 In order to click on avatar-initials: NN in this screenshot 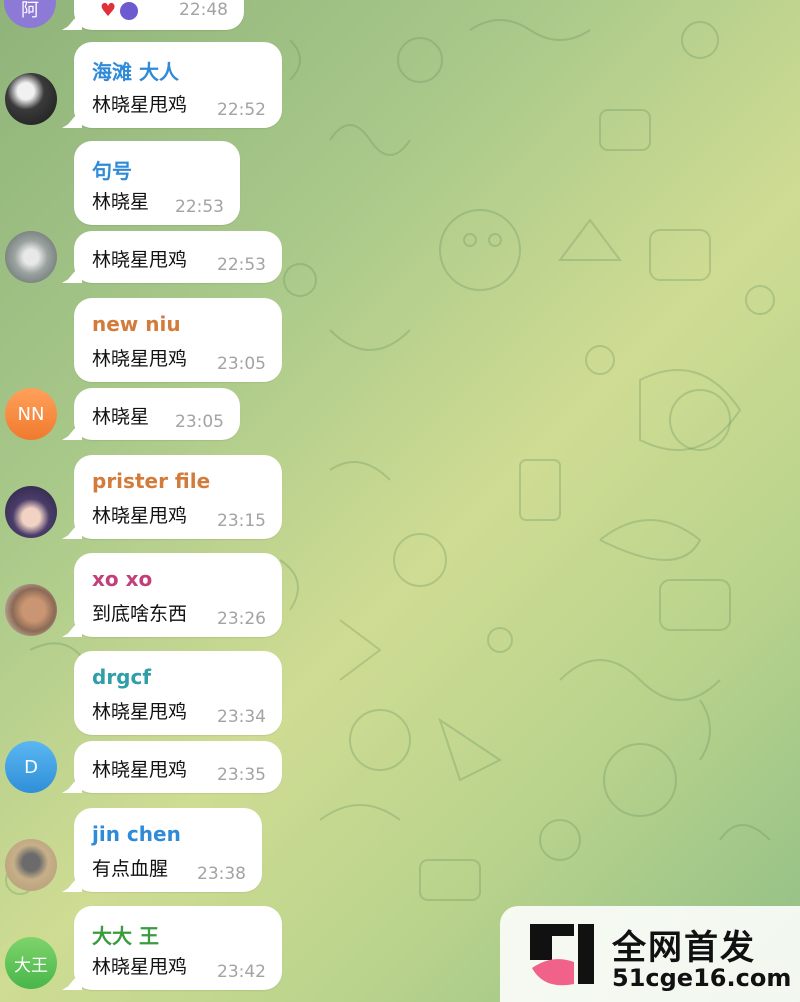, I will do `click(31, 414)`.